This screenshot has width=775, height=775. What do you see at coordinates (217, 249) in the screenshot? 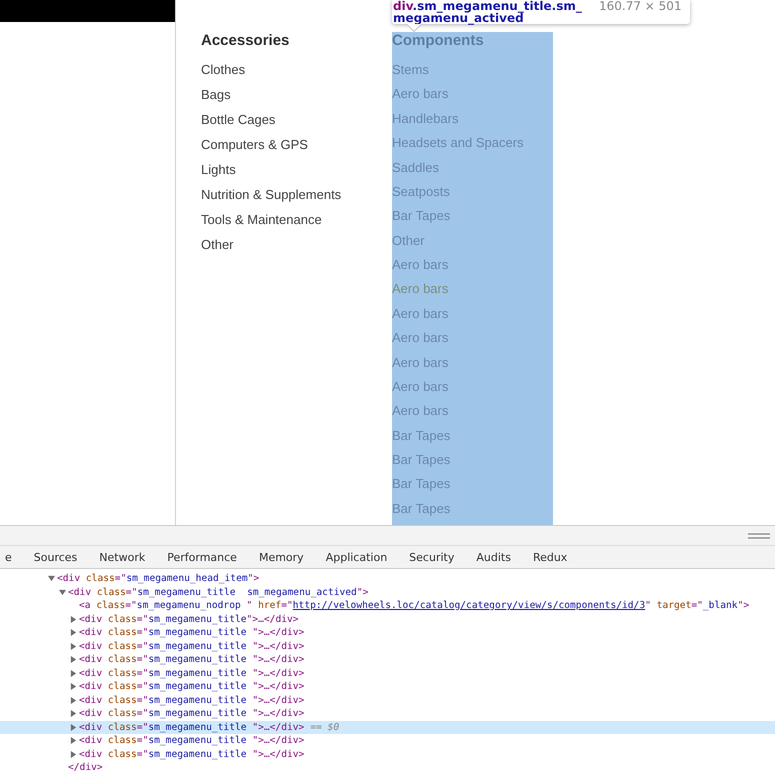
I see `menu-link: Other` at bounding box center [217, 249].